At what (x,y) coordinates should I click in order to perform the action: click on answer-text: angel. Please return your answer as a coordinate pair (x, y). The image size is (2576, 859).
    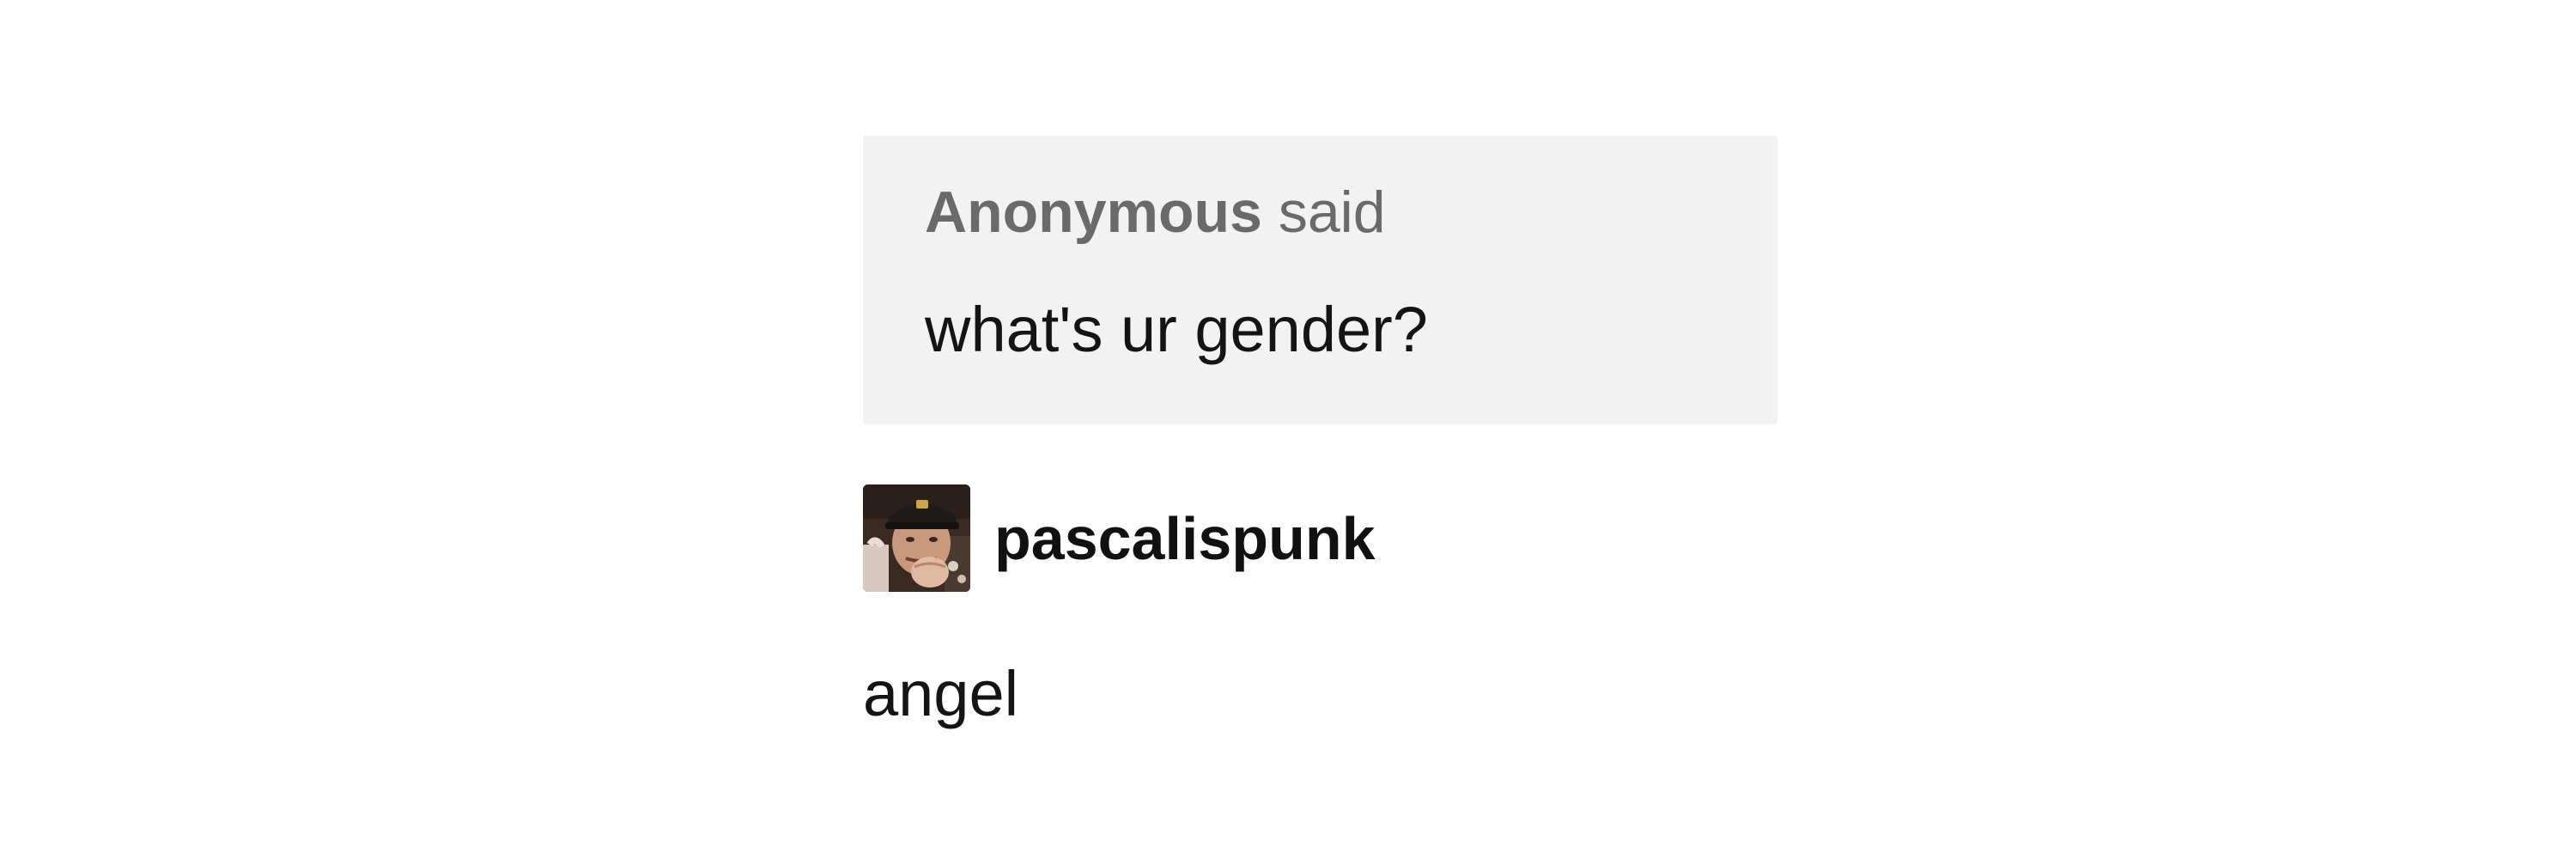
    Looking at the image, I should click on (941, 694).